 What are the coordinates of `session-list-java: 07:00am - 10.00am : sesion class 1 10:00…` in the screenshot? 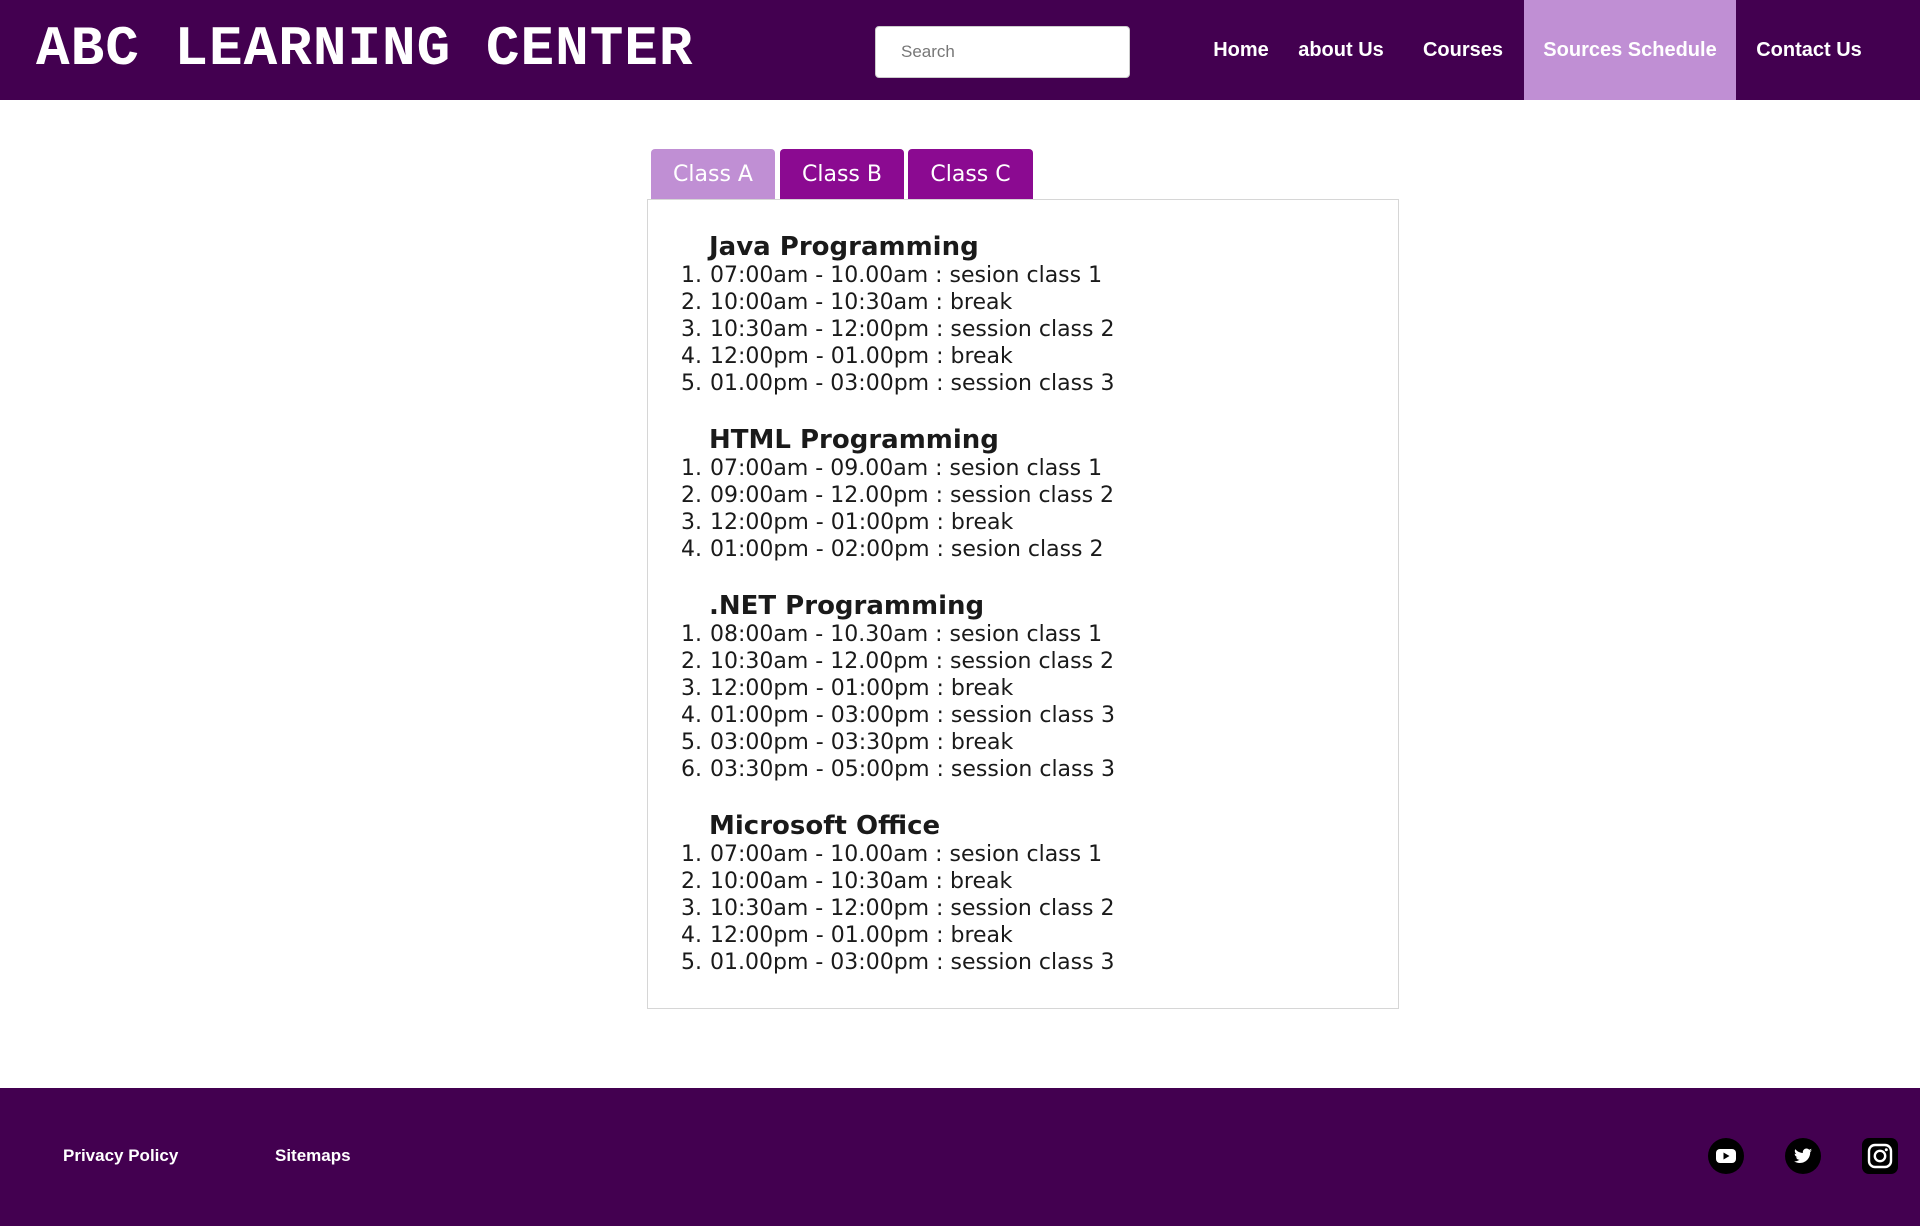 It's located at (912, 329).